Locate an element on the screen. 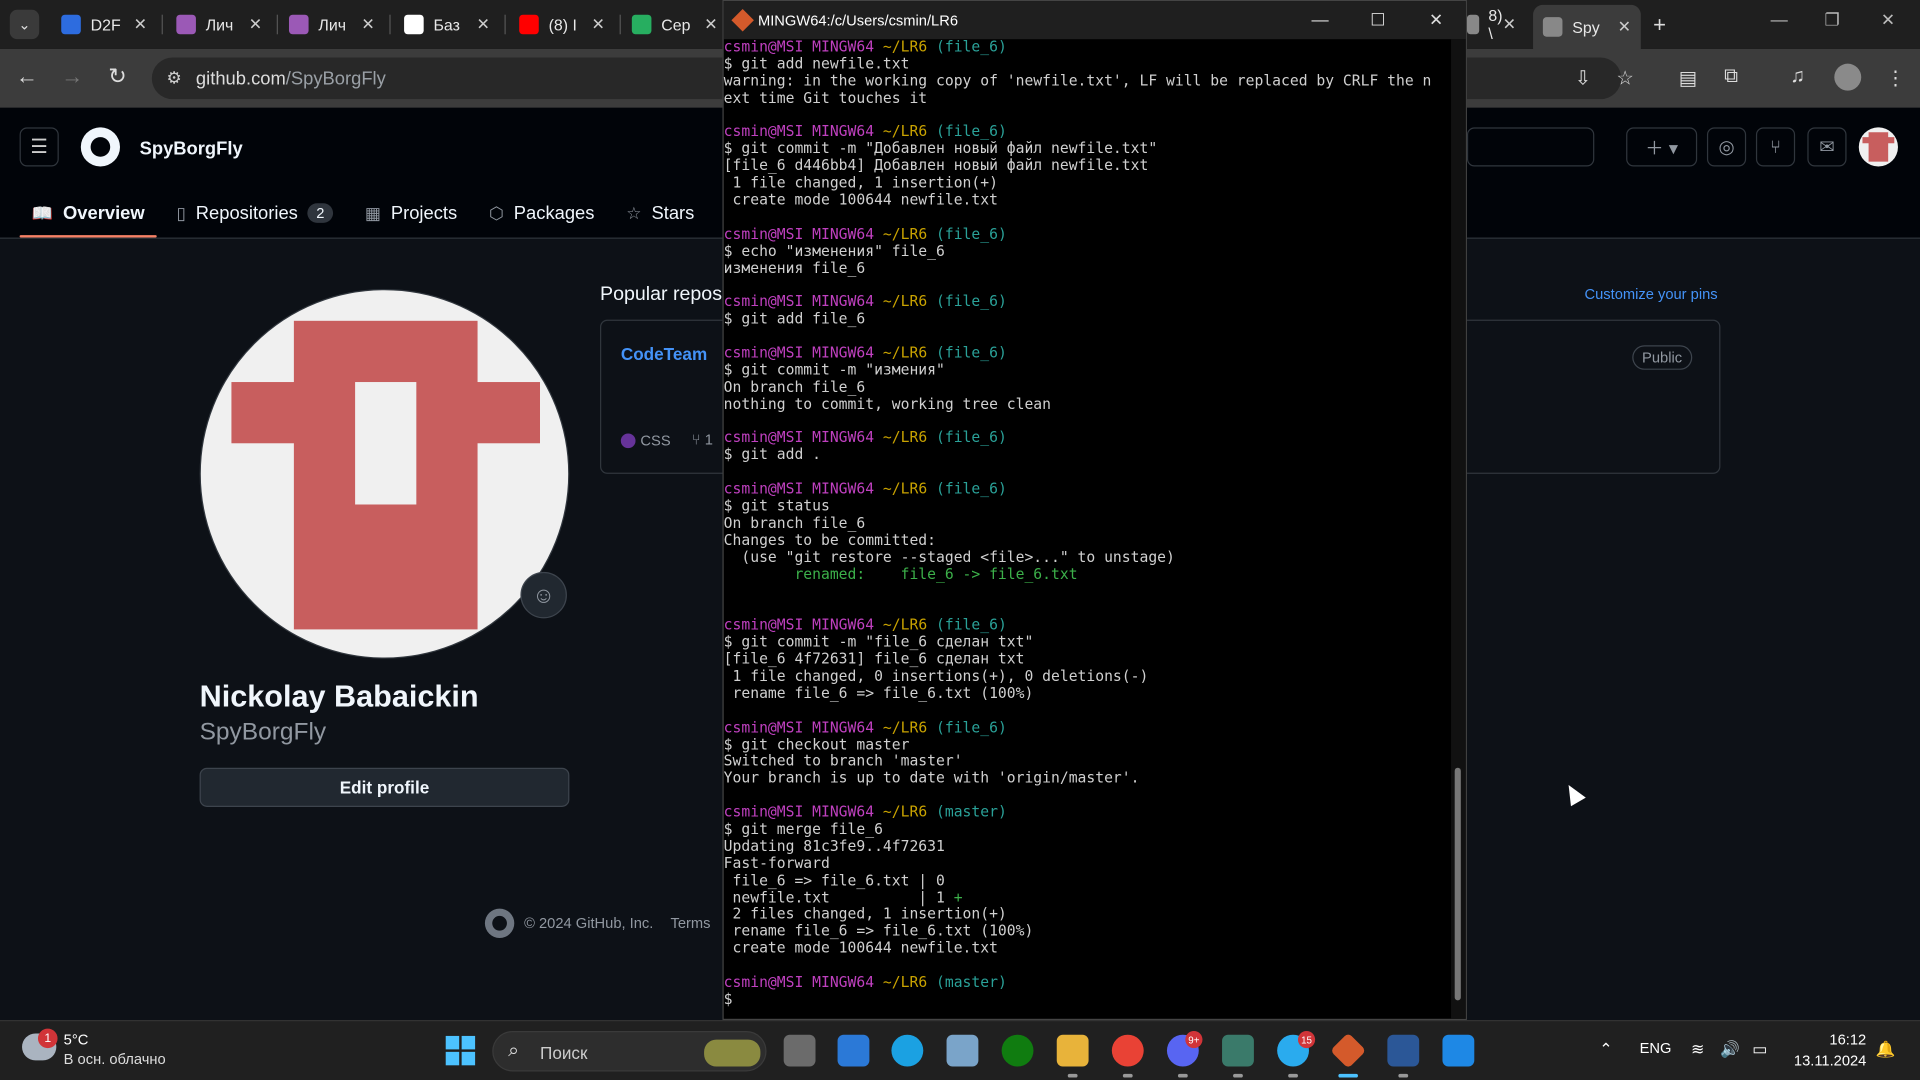 The height and width of the screenshot is (1080, 1920). discord-badge: 9+ is located at coordinates (1194, 1040).